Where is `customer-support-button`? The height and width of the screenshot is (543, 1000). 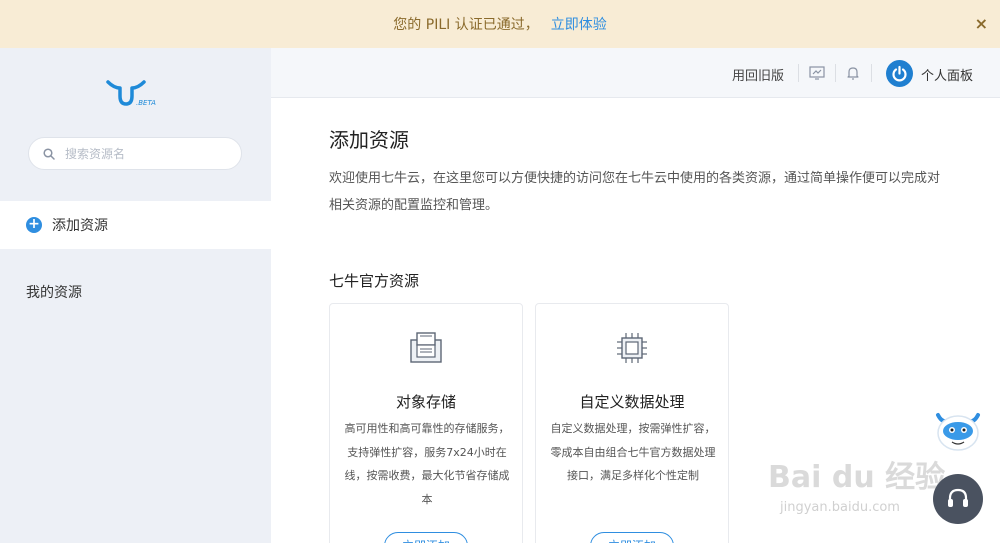 customer-support-button is located at coordinates (958, 499).